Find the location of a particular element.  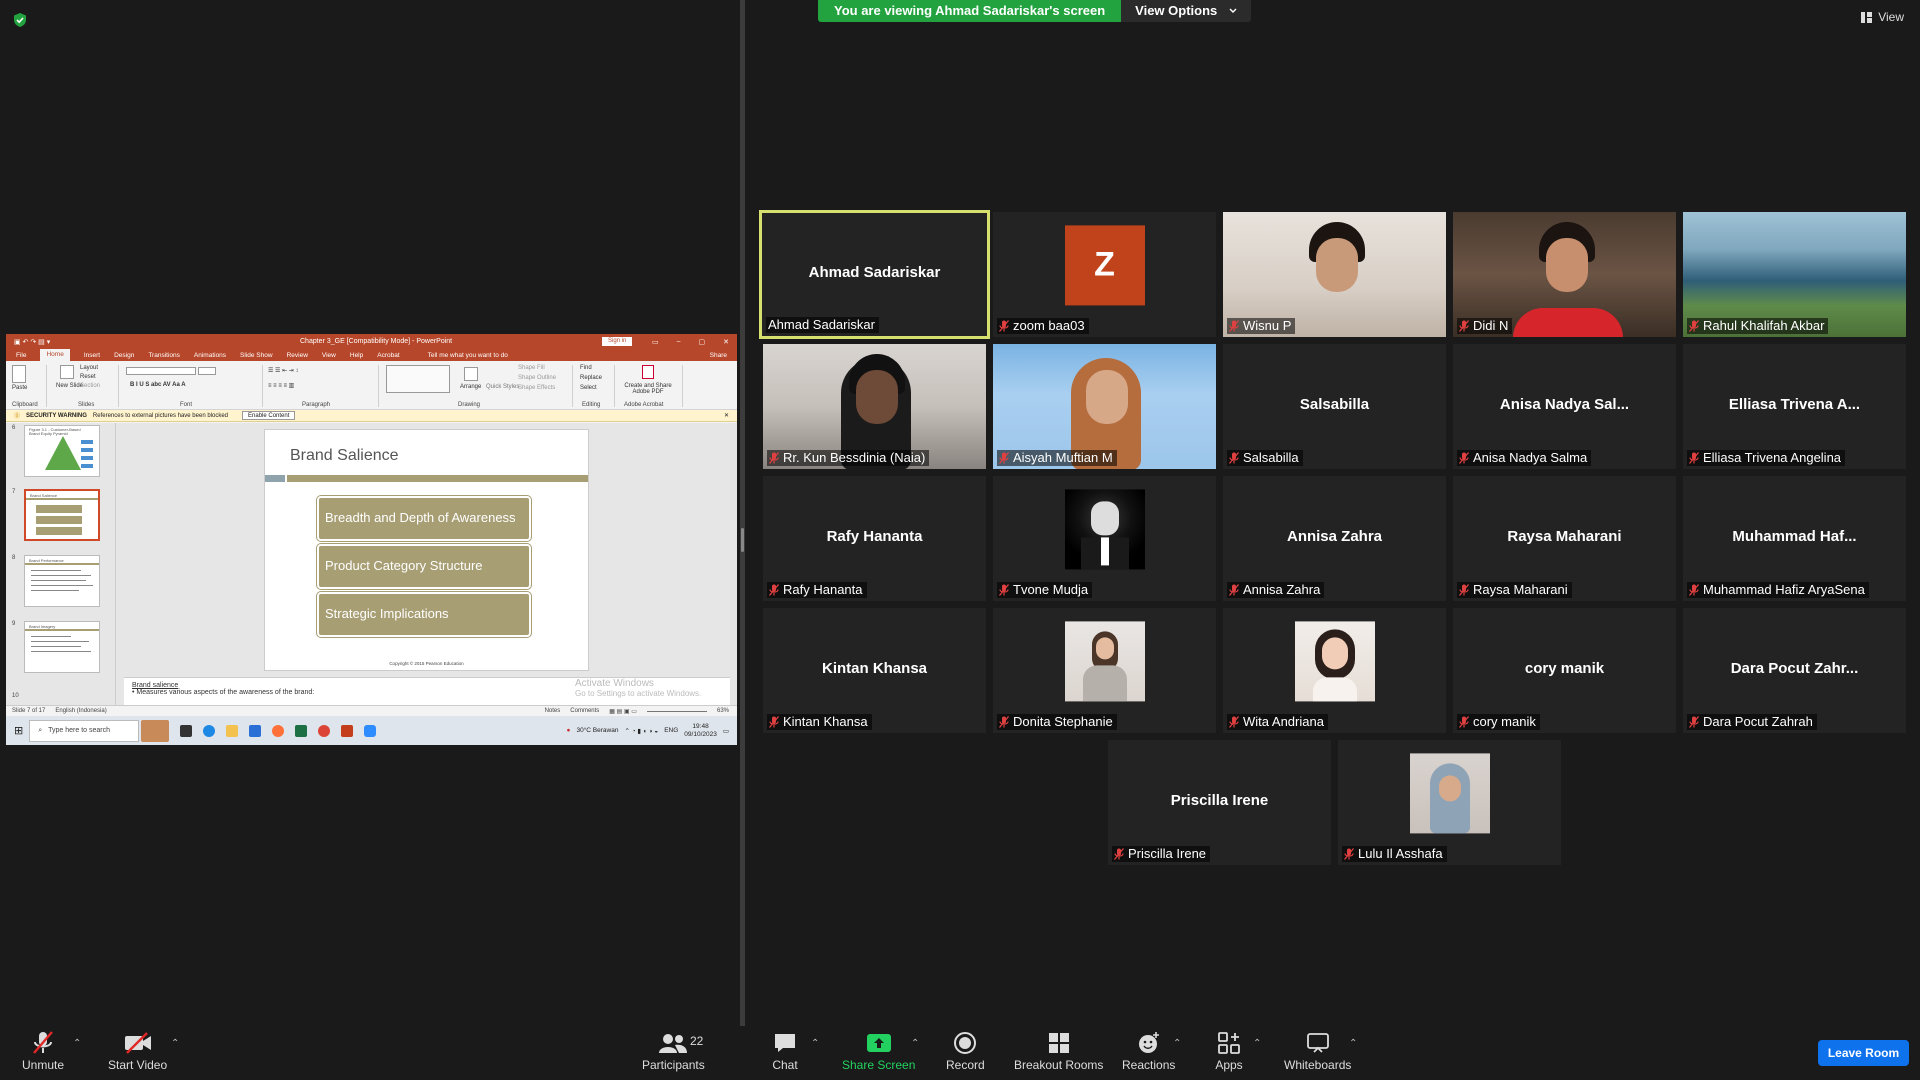

ppt-tab-file: File is located at coordinates (21, 355).